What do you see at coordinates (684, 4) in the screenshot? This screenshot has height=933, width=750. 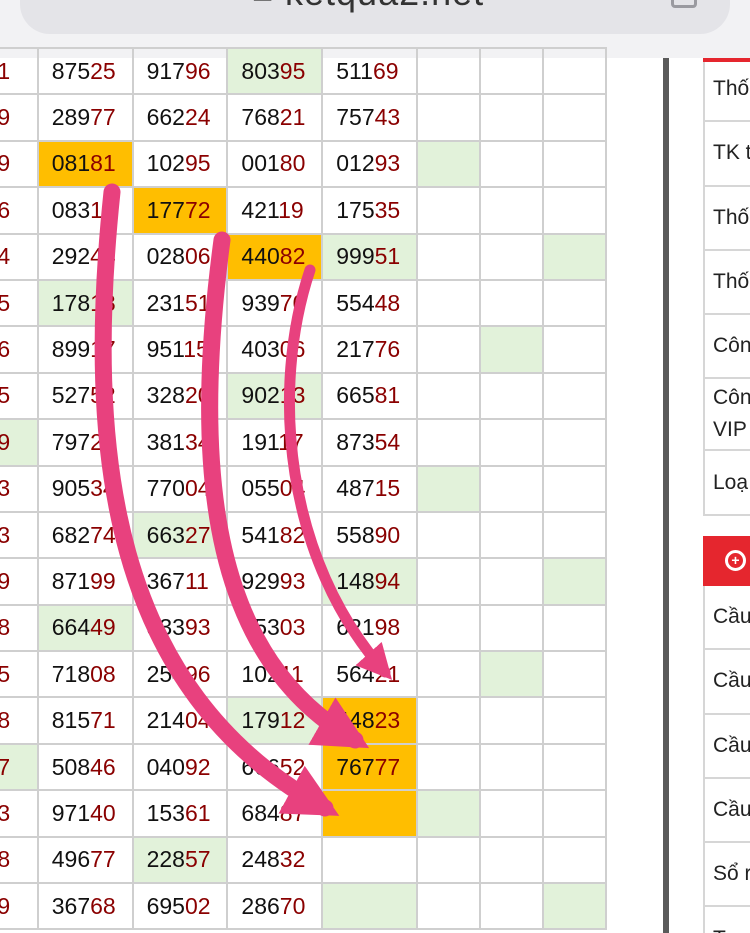 I see `tabs-icon` at bounding box center [684, 4].